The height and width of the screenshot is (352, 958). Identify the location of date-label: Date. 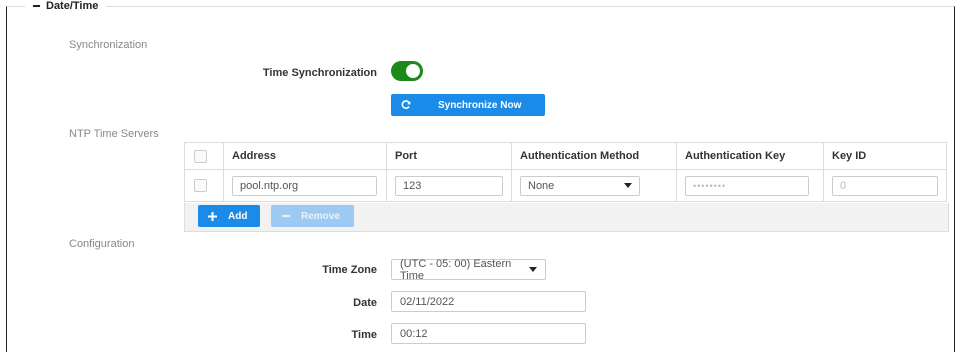
(365, 303).